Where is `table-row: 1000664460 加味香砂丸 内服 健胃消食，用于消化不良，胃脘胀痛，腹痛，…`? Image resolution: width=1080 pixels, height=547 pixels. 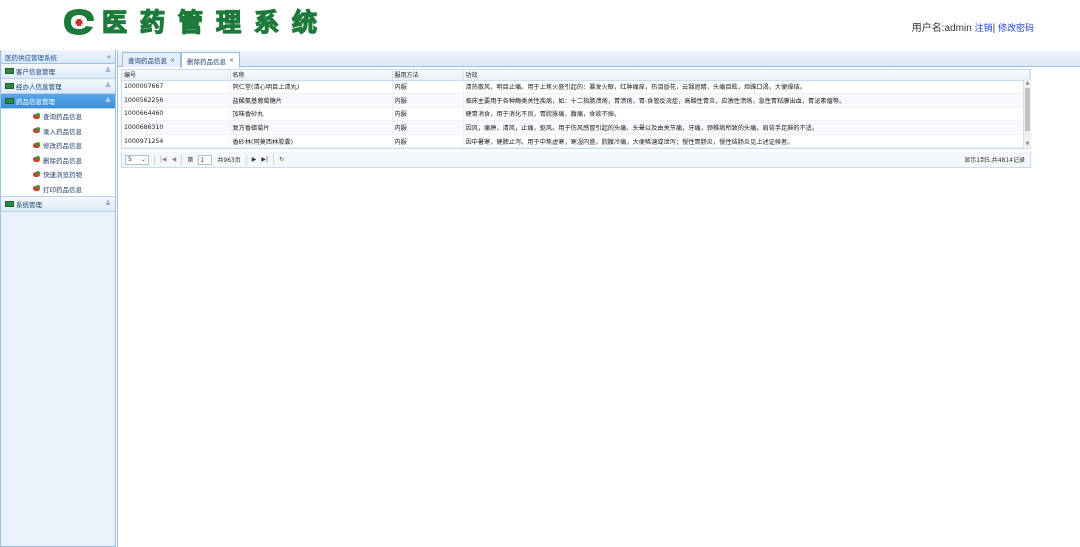
table-row: 1000664460 加味香砂丸 内服 健胃消食，用于消化不良，胃脘胀痛，腹痛，… is located at coordinates (576, 114).